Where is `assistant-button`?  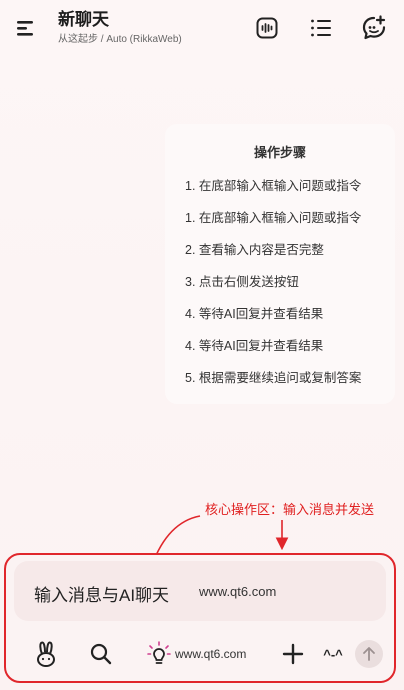 assistant-button is located at coordinates (46, 654).